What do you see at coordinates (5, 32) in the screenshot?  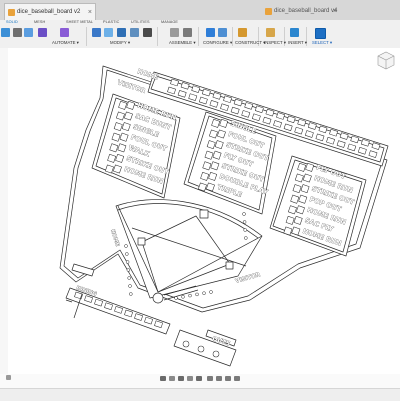 I see `design-workspace-icon` at bounding box center [5, 32].